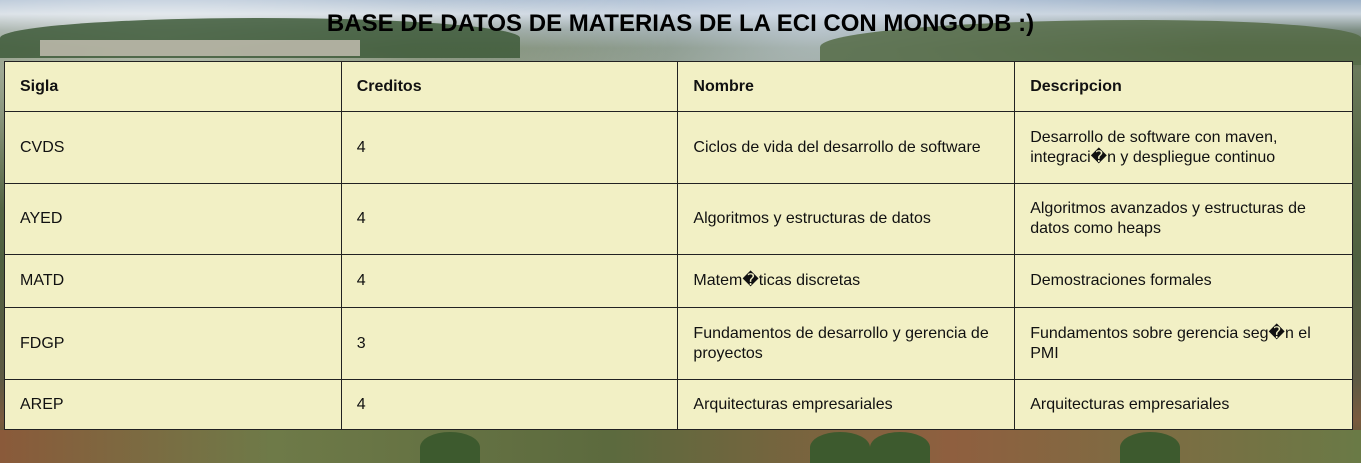 Image resolution: width=1361 pixels, height=463 pixels. I want to click on cell-descripcion: Arquitecturas empresariales, so click(1183, 404).